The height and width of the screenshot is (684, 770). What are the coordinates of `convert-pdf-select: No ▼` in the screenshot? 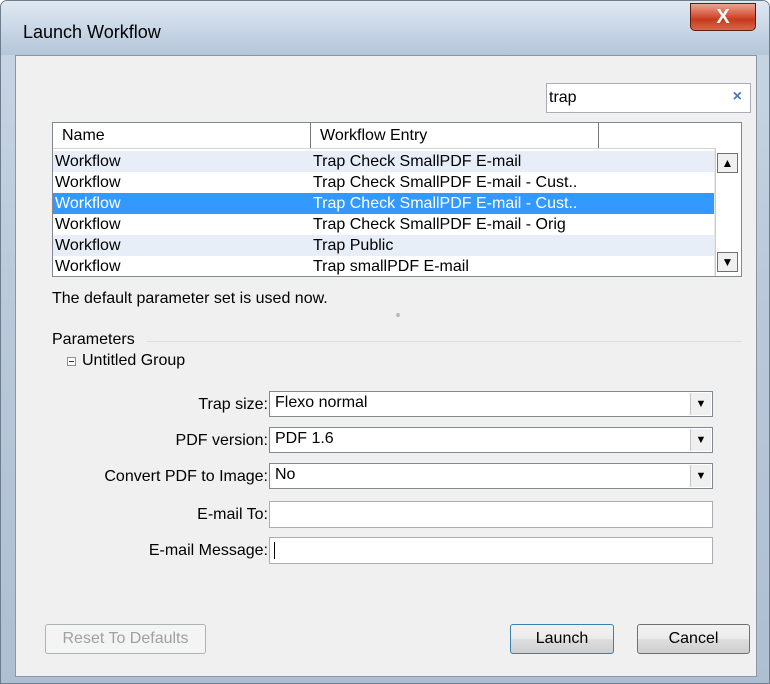 It's located at (491, 476).